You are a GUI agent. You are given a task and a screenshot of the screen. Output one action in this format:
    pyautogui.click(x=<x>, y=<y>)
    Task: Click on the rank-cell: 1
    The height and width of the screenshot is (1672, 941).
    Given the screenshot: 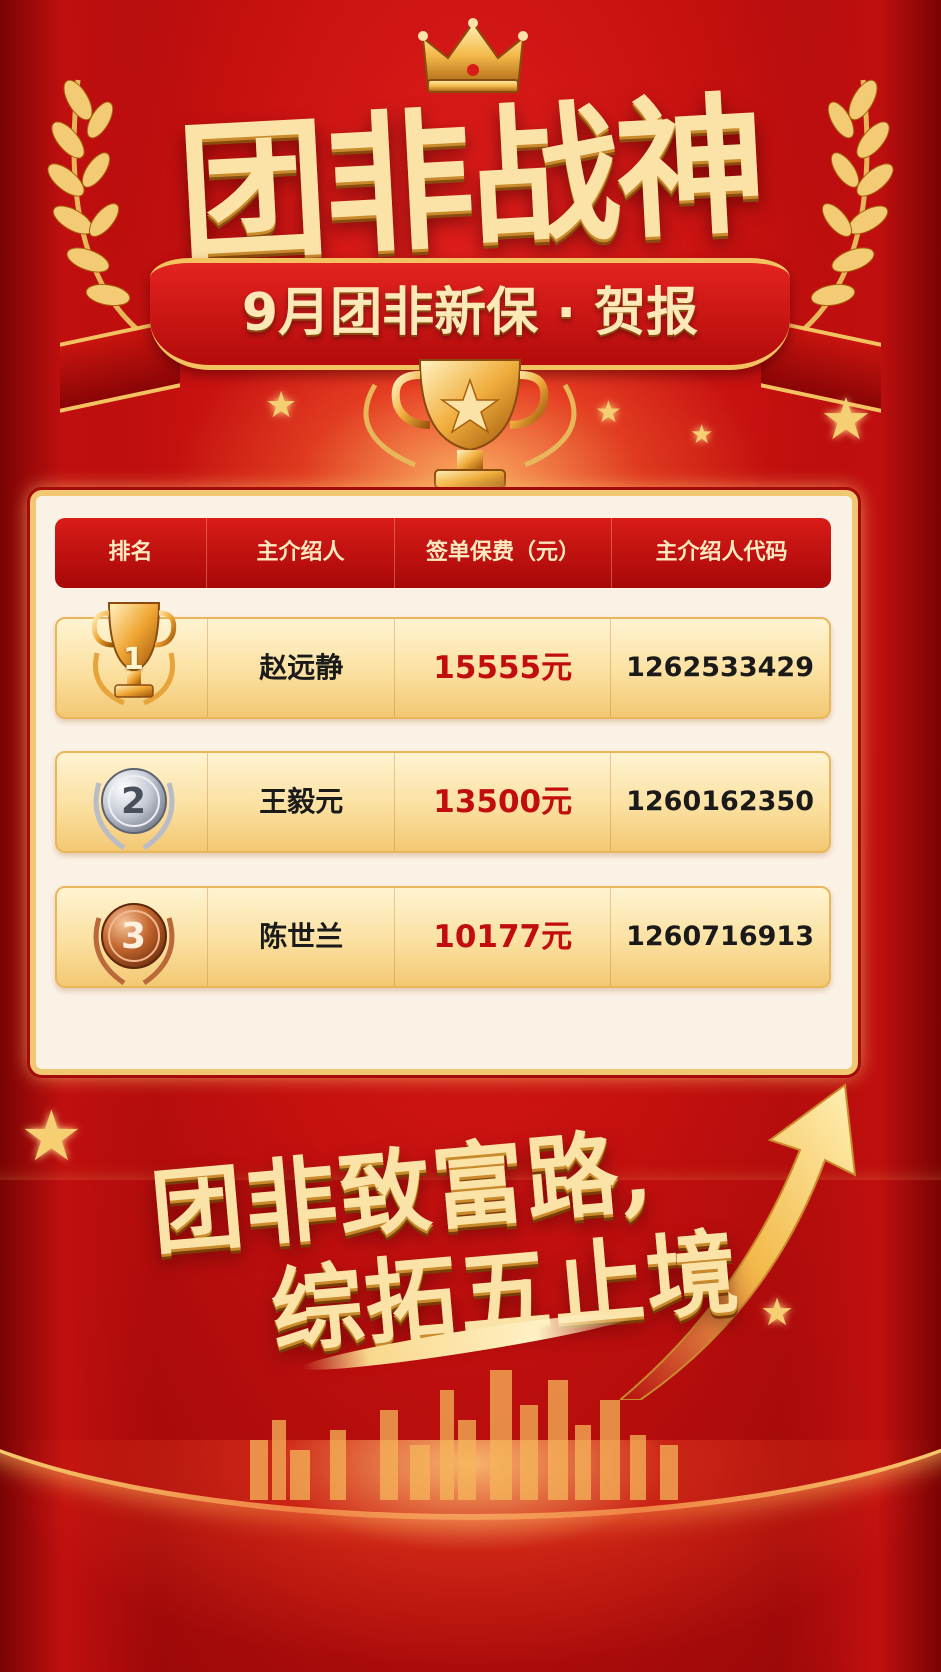 What is the action you would take?
    pyautogui.click(x=133, y=659)
    